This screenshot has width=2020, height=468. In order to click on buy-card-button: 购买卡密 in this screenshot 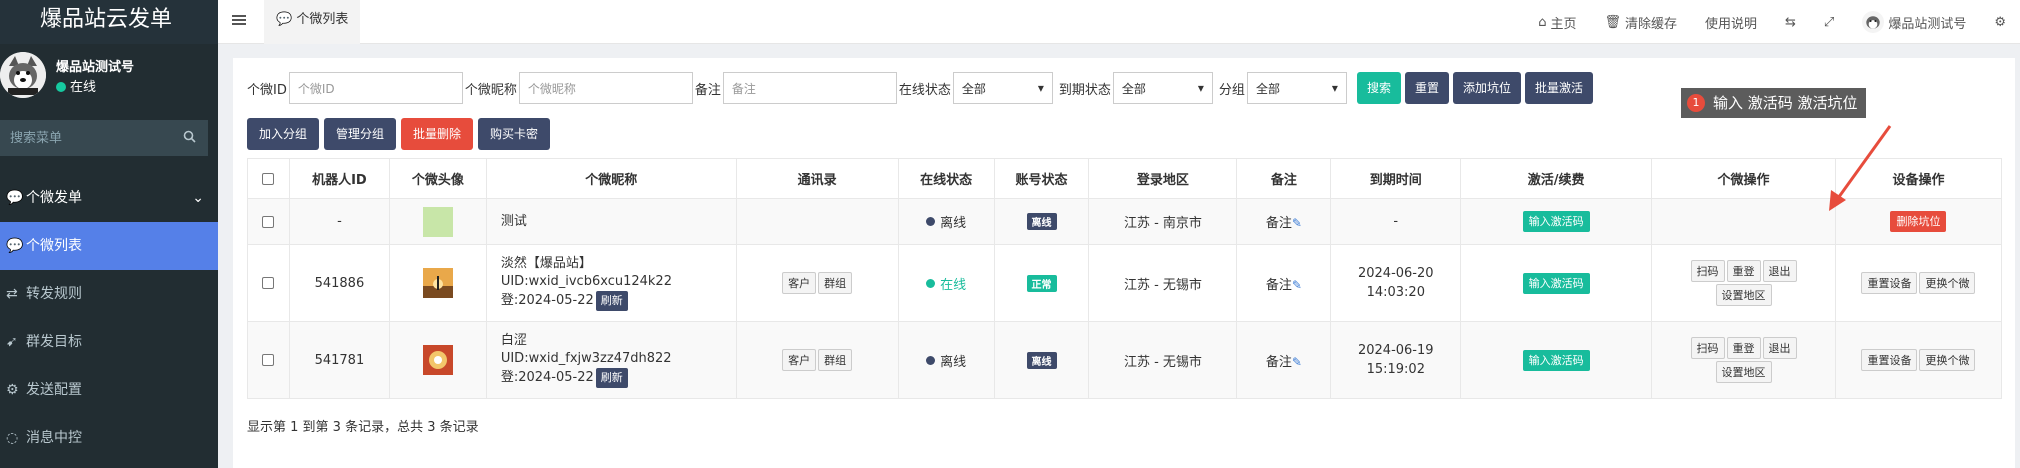, I will do `click(514, 134)`.